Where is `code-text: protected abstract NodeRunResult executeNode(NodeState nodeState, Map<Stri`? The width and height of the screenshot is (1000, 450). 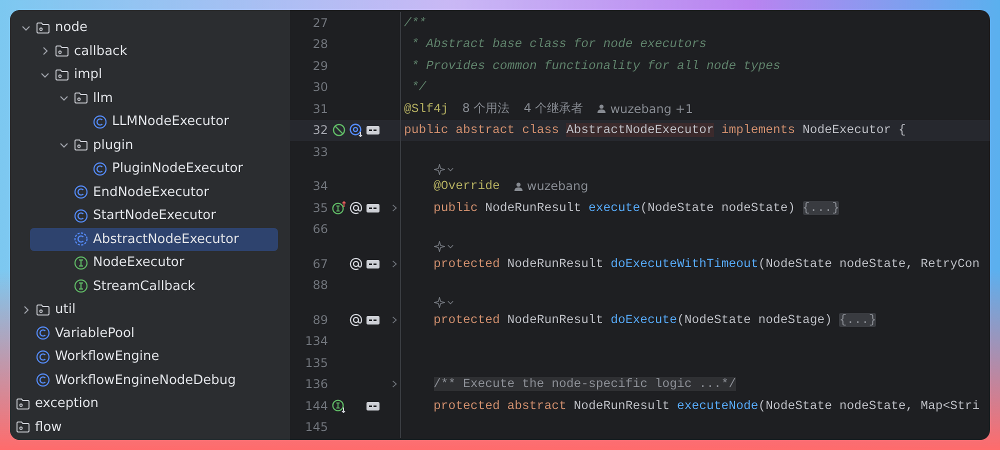
code-text: protected abstract NodeRunResult executeNode(NodeState nodeState, Map<Stri is located at coordinates (707, 405).